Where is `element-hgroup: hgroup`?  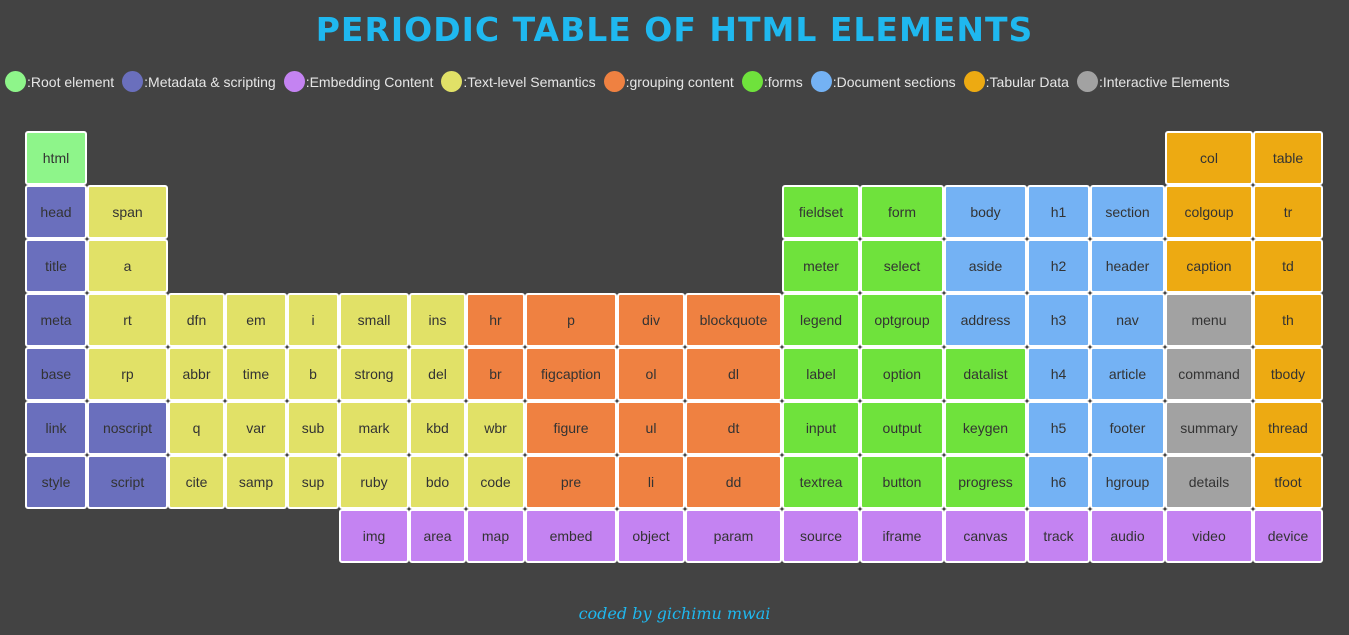 element-hgroup: hgroup is located at coordinates (1127, 482).